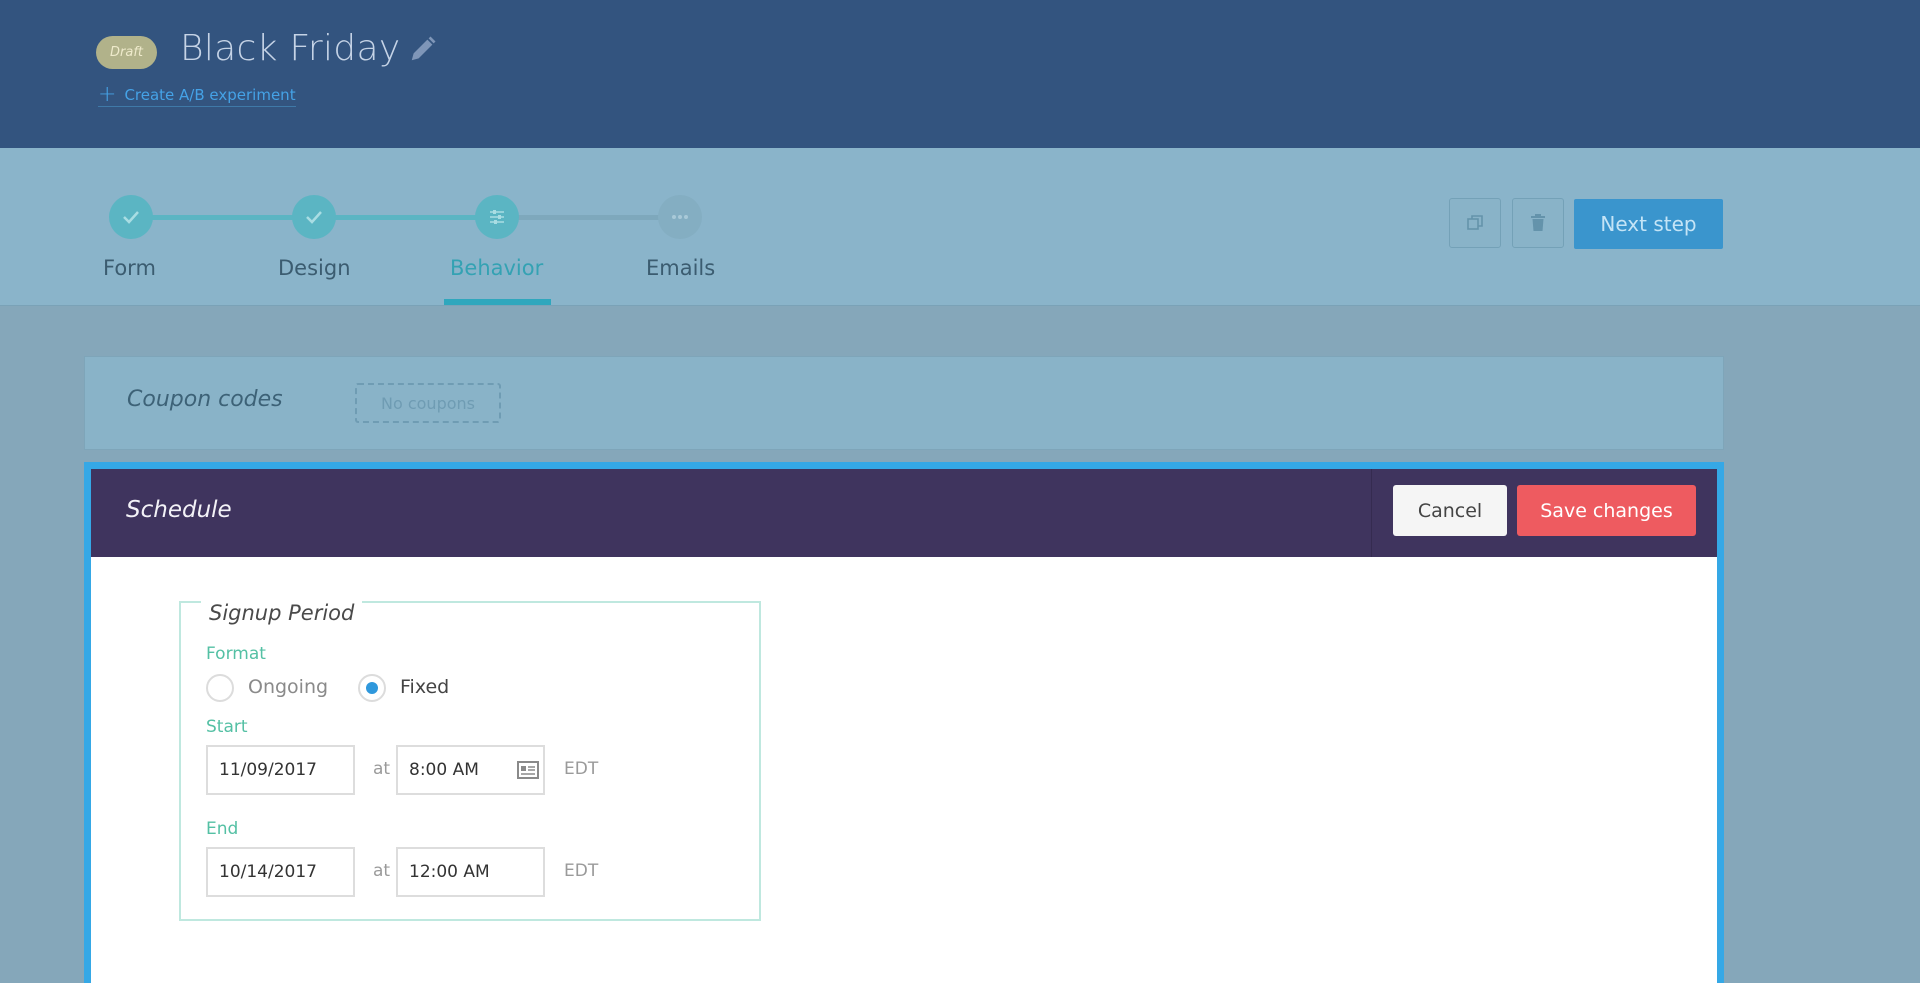  Describe the element at coordinates (288, 687) in the screenshot. I see `ongoing-radio-label: Ongoing` at that location.